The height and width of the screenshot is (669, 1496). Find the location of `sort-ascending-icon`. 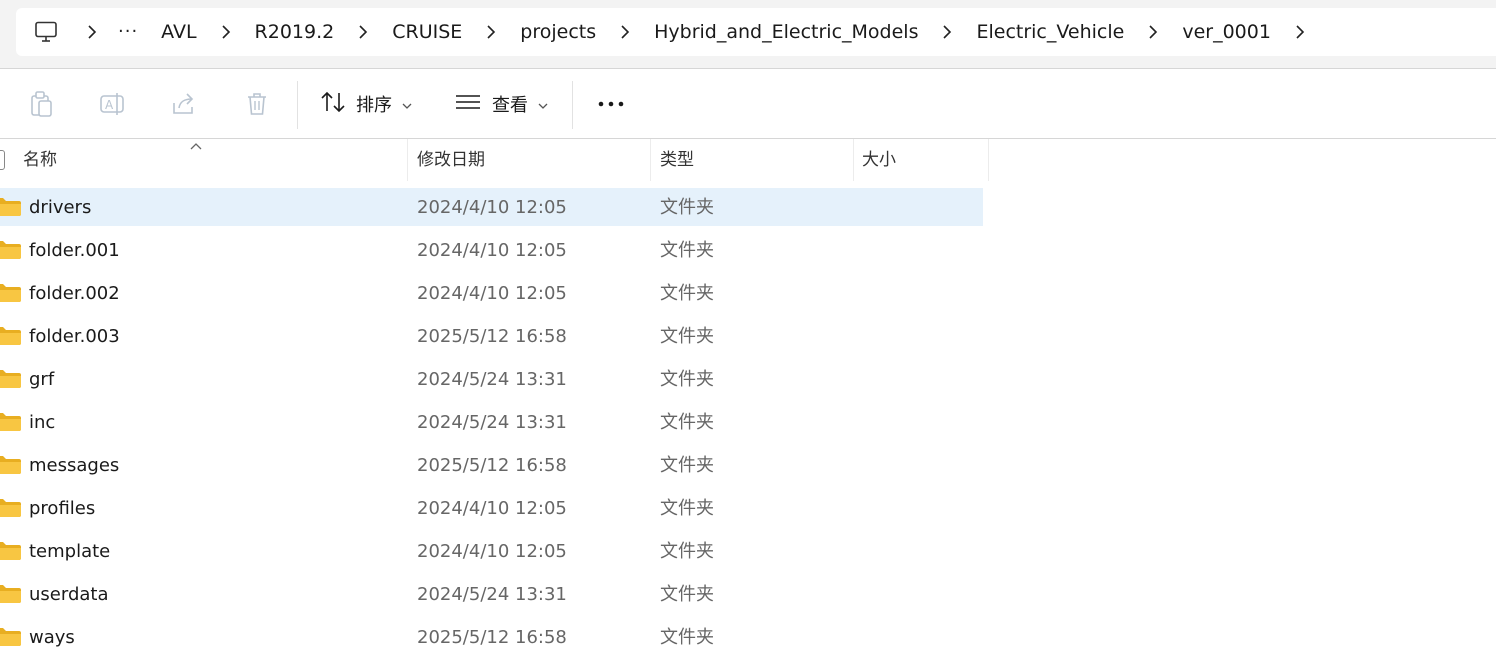

sort-ascending-icon is located at coordinates (196, 146).